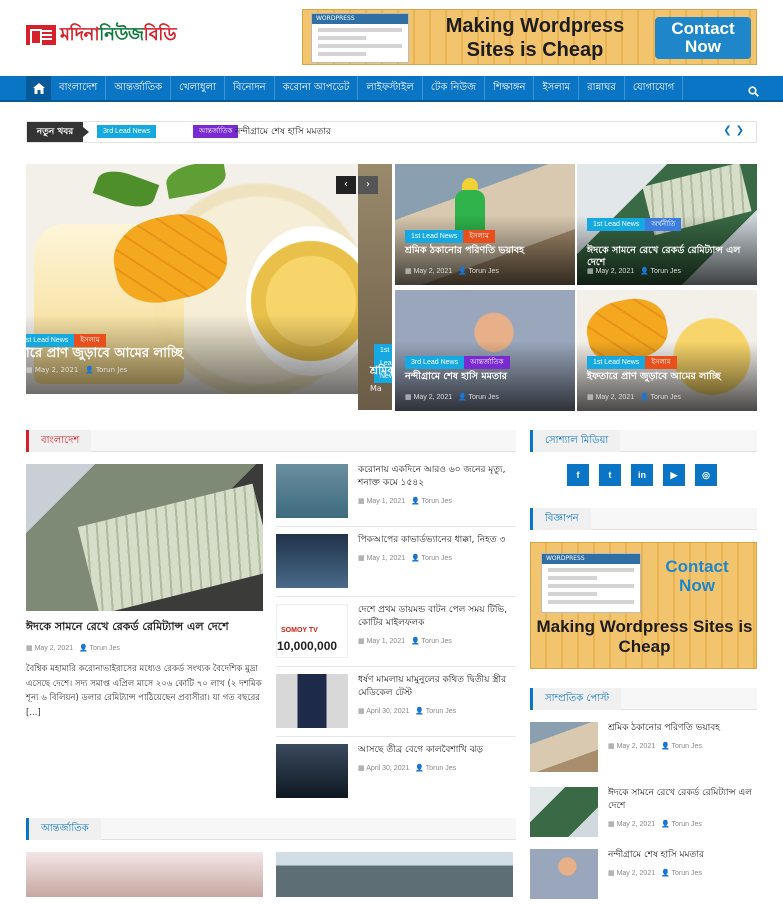  I want to click on section-header-recent: সাম্প্রতিক পোস্ট, so click(643, 699).